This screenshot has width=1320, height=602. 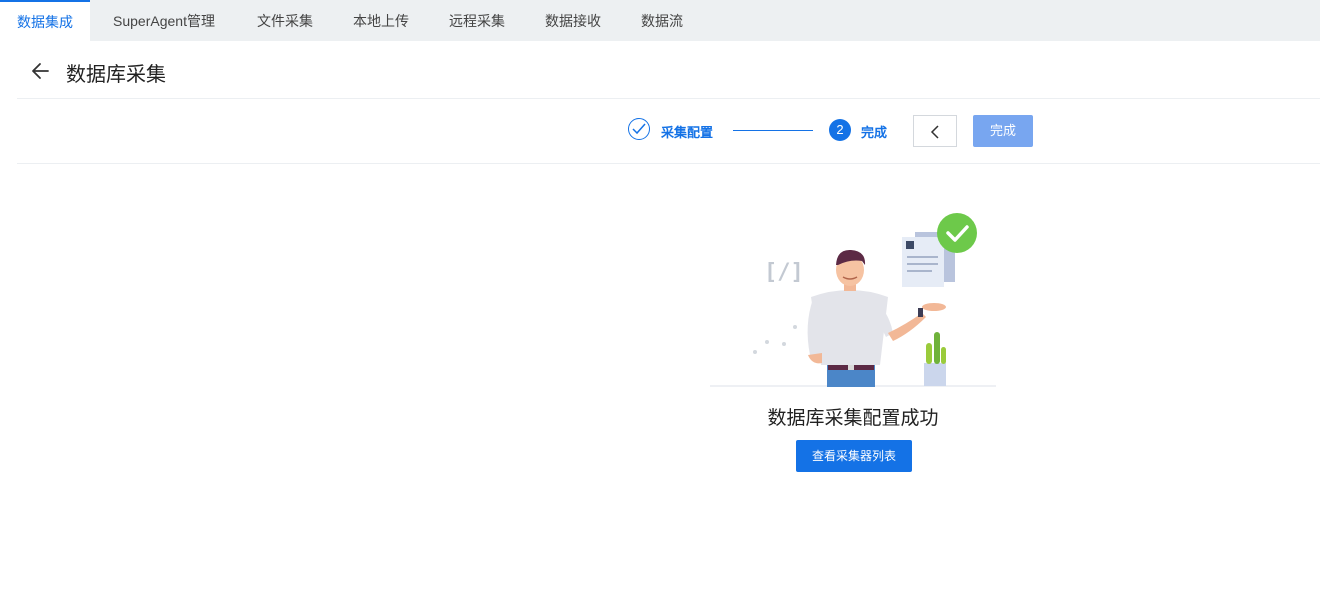 What do you see at coordinates (855, 297) in the screenshot?
I see `success-illustration: [/]` at bounding box center [855, 297].